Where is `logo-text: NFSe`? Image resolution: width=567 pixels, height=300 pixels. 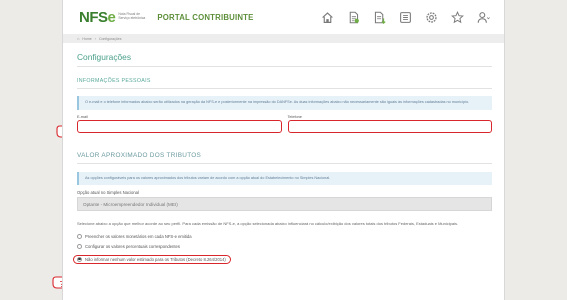 logo-text: NFSe is located at coordinates (97, 17).